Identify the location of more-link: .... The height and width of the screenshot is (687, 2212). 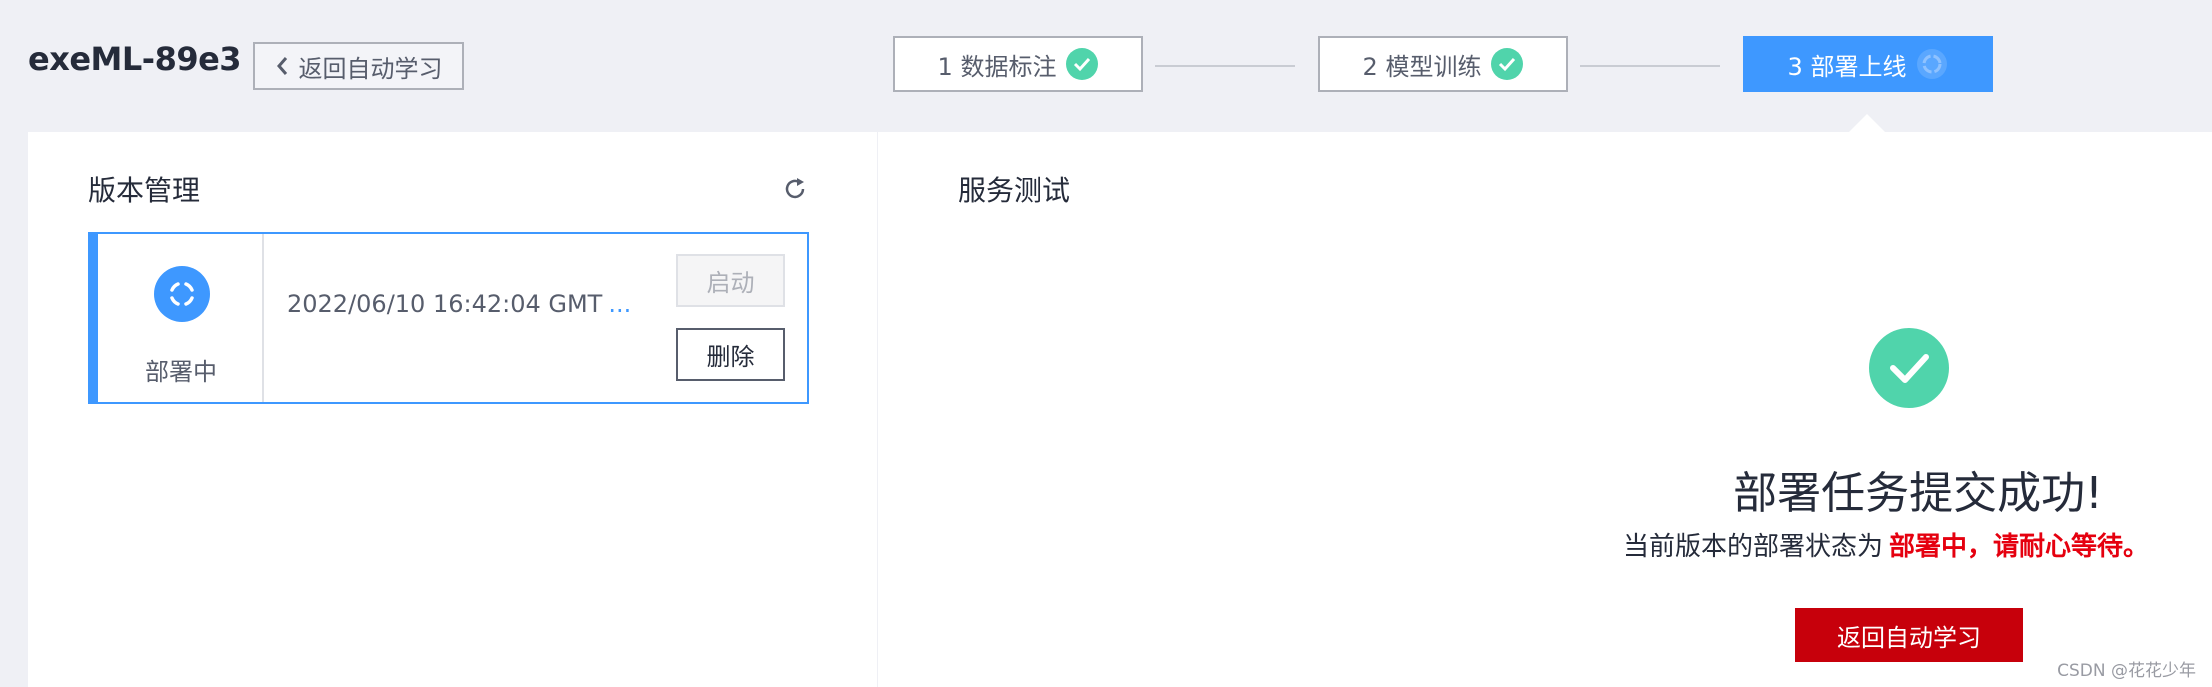
(619, 304).